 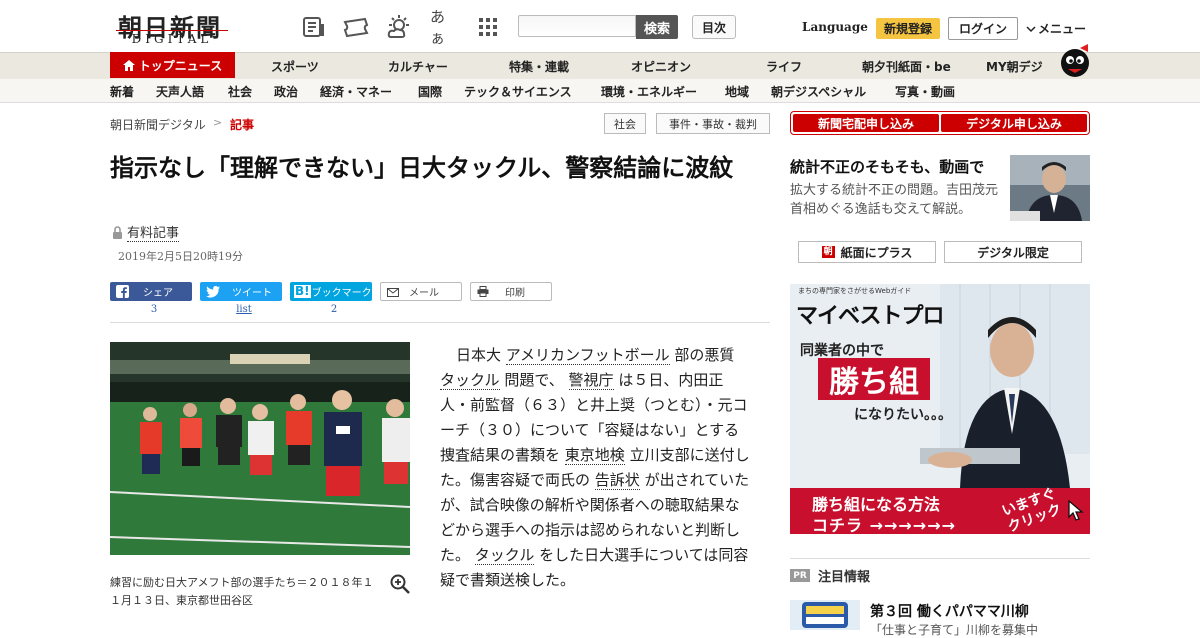 I want to click on nav2-tech: テック＆サイエンス, so click(x=518, y=91).